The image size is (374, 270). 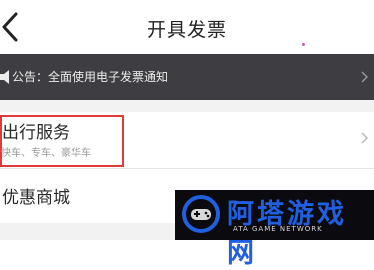 I want to click on item-title: 出行服务, so click(x=36, y=133).